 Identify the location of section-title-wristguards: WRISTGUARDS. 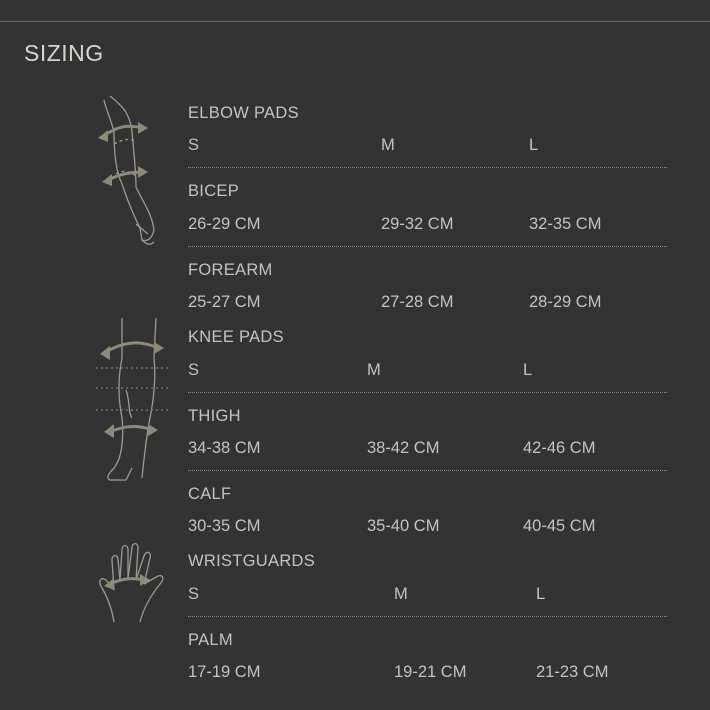
(252, 561).